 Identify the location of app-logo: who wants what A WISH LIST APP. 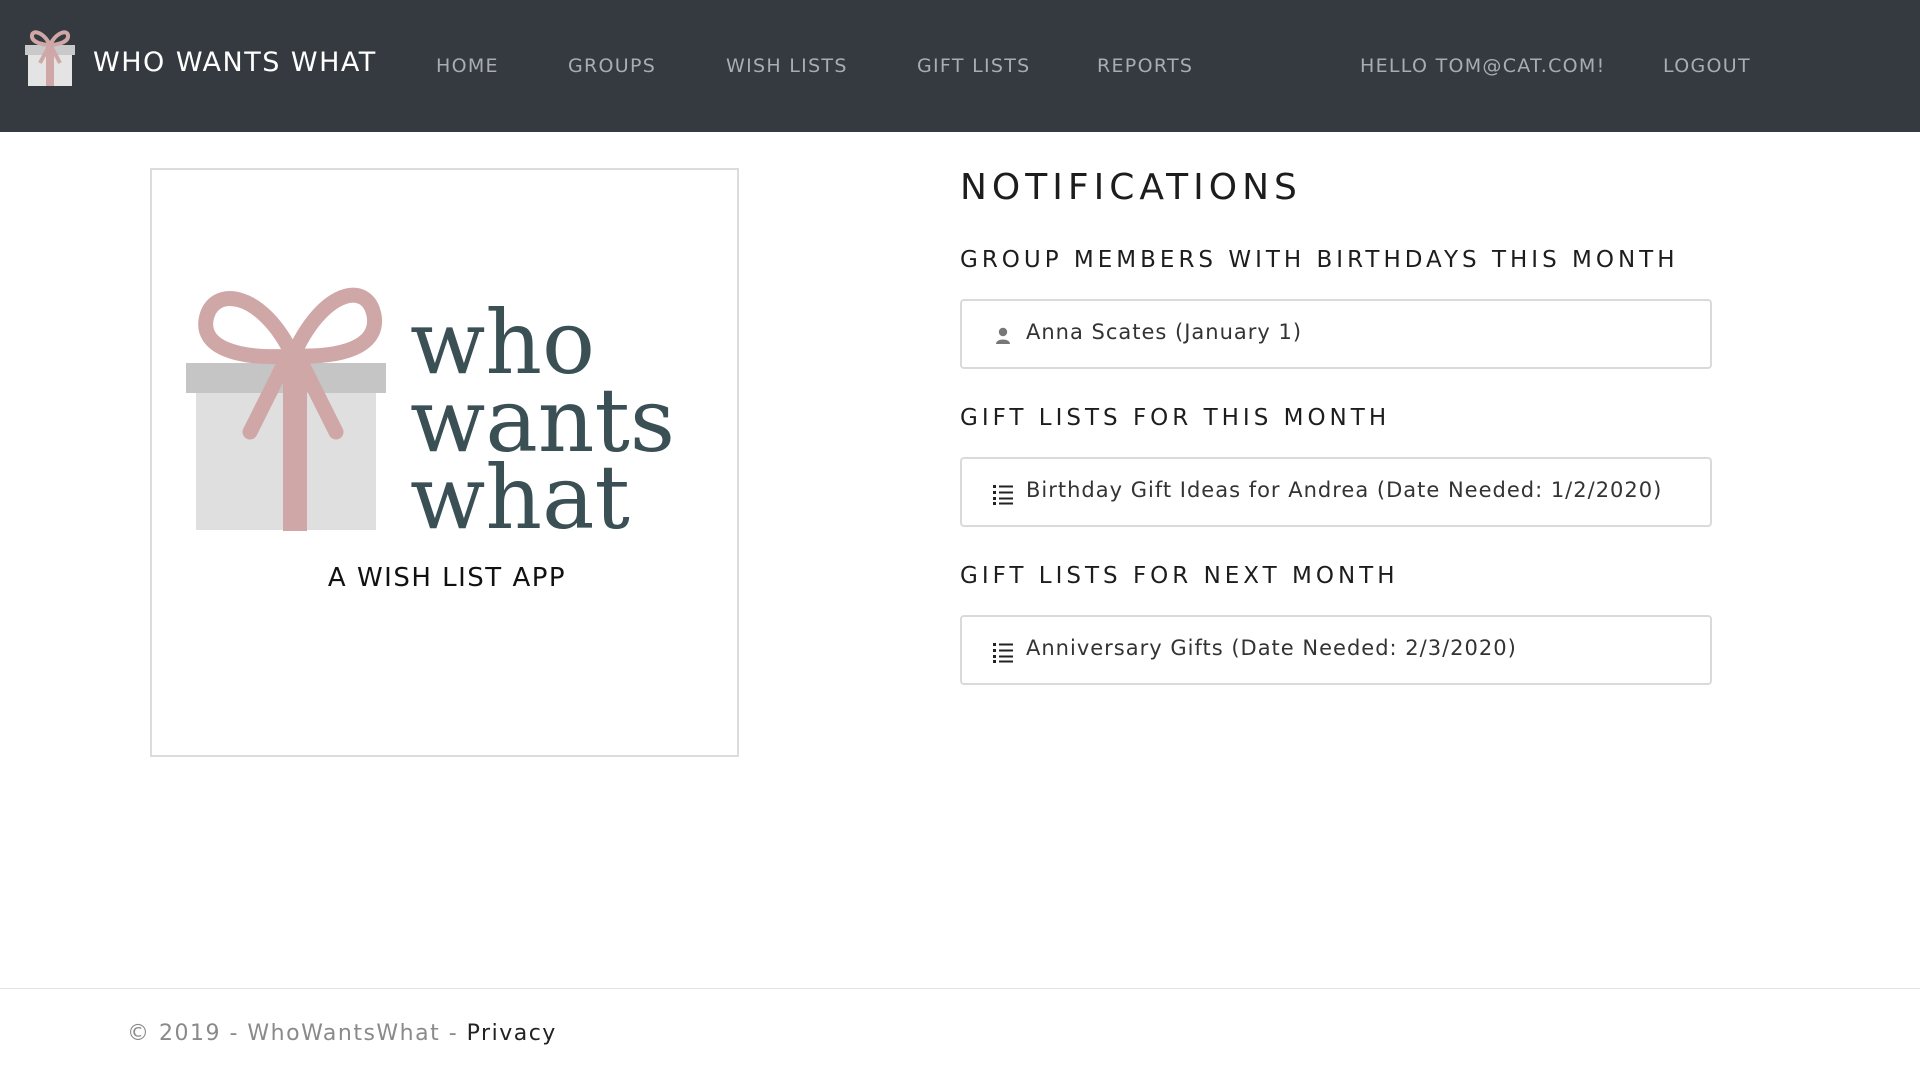
(430, 440).